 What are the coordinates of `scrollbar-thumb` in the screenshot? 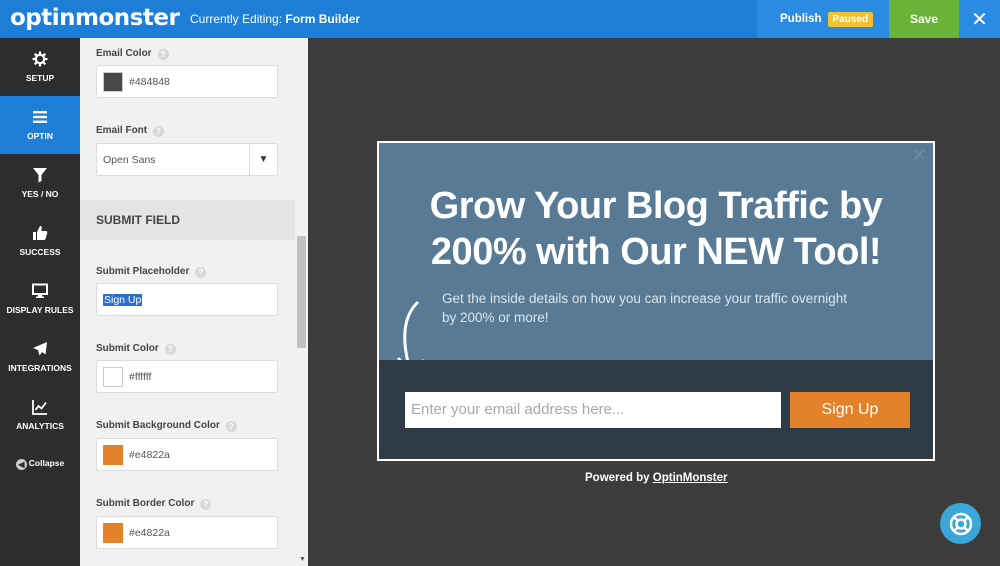 It's located at (301, 292).